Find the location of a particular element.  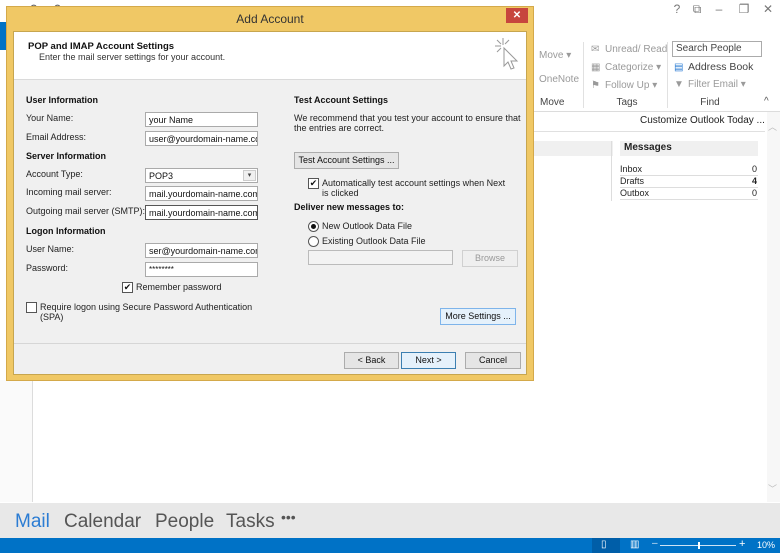

scroll-down-icon: ﹀ is located at coordinates (772, 488).